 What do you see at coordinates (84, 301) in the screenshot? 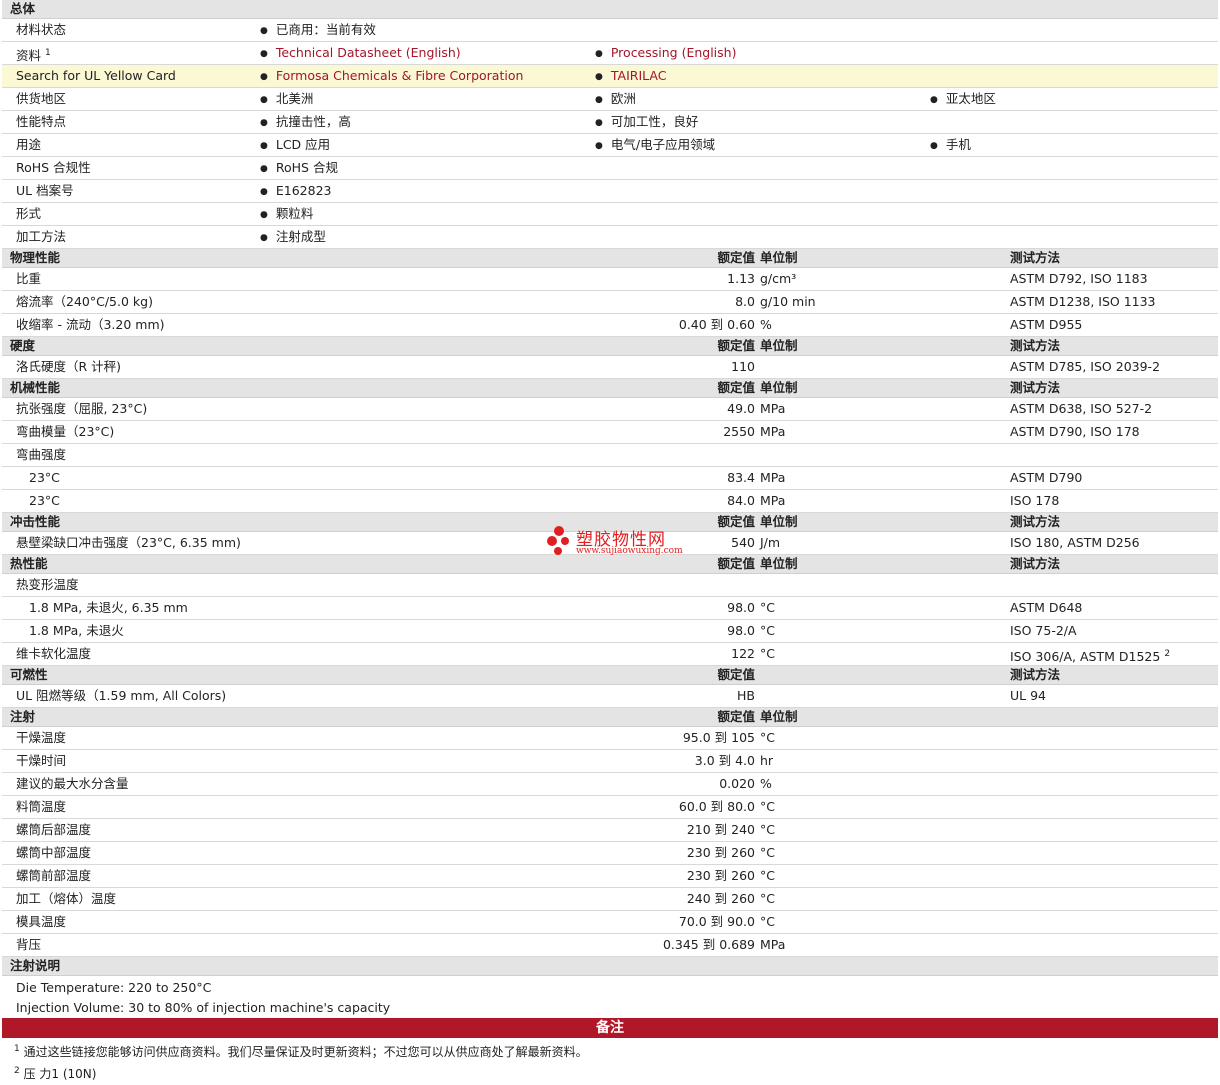
I see `row-label: 熔流率（240°C/5.0 kg)` at bounding box center [84, 301].